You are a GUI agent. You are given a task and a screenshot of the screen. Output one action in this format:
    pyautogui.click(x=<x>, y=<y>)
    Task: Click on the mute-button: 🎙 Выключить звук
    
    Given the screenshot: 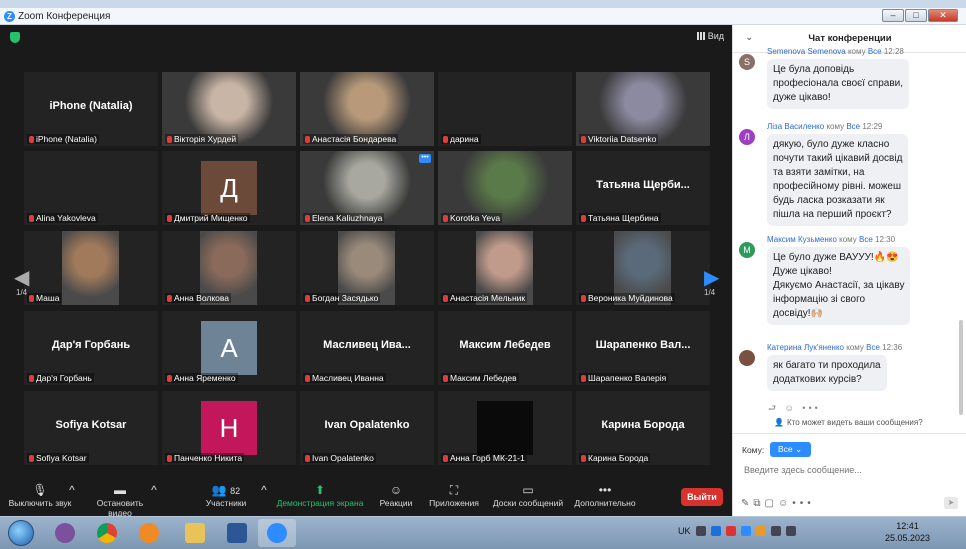 What is the action you would take?
    pyautogui.click(x=40, y=495)
    